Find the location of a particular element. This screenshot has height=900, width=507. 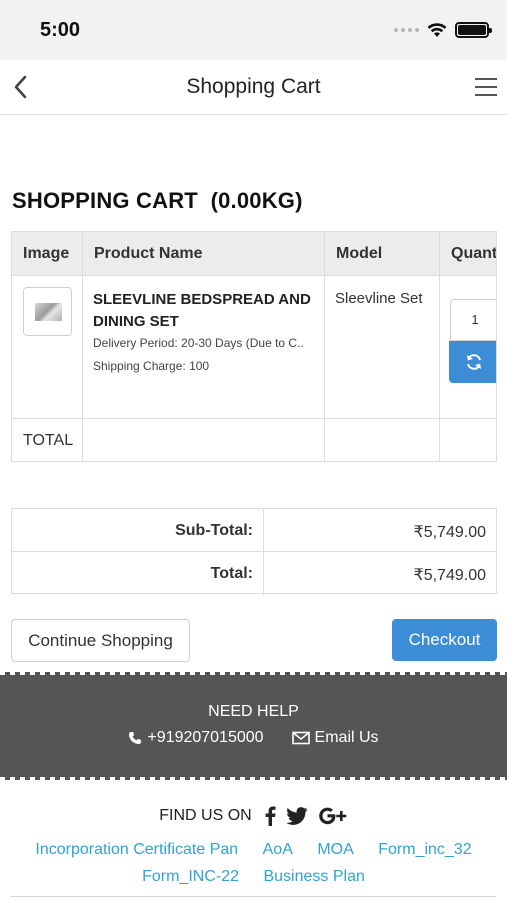

phone-number: +919207015000 is located at coordinates (205, 737).